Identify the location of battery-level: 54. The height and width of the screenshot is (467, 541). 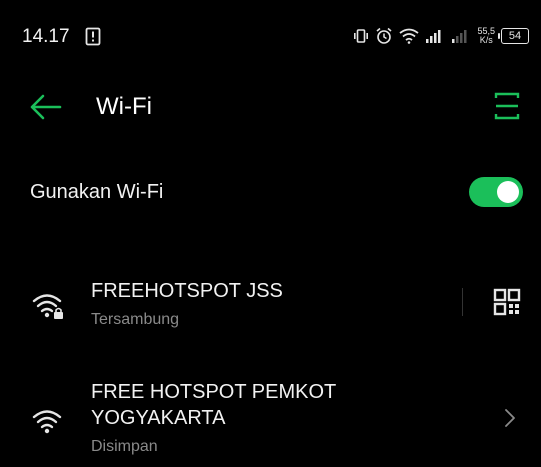
(515, 36).